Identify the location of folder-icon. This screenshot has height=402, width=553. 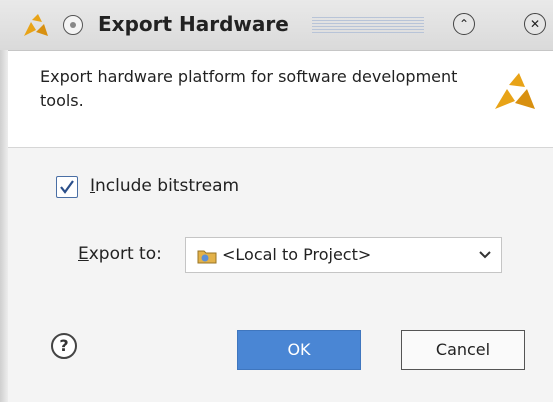
(207, 257).